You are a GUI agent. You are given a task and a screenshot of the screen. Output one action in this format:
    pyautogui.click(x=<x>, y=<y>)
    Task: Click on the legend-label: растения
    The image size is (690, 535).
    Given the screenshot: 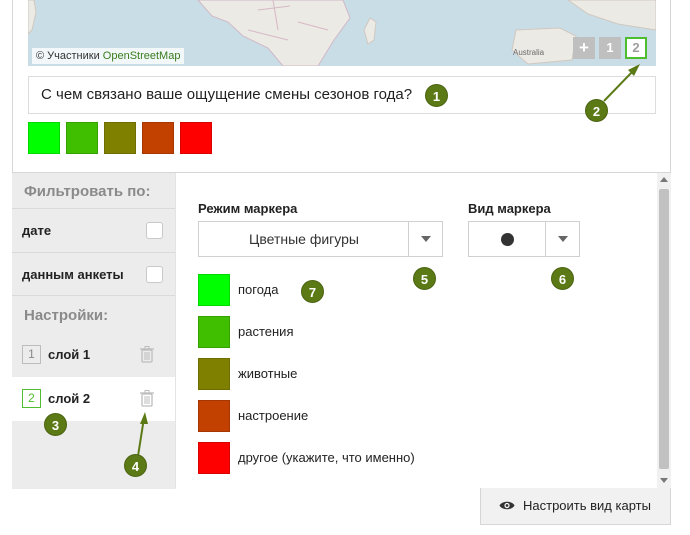 What is the action you would take?
    pyautogui.click(x=266, y=331)
    